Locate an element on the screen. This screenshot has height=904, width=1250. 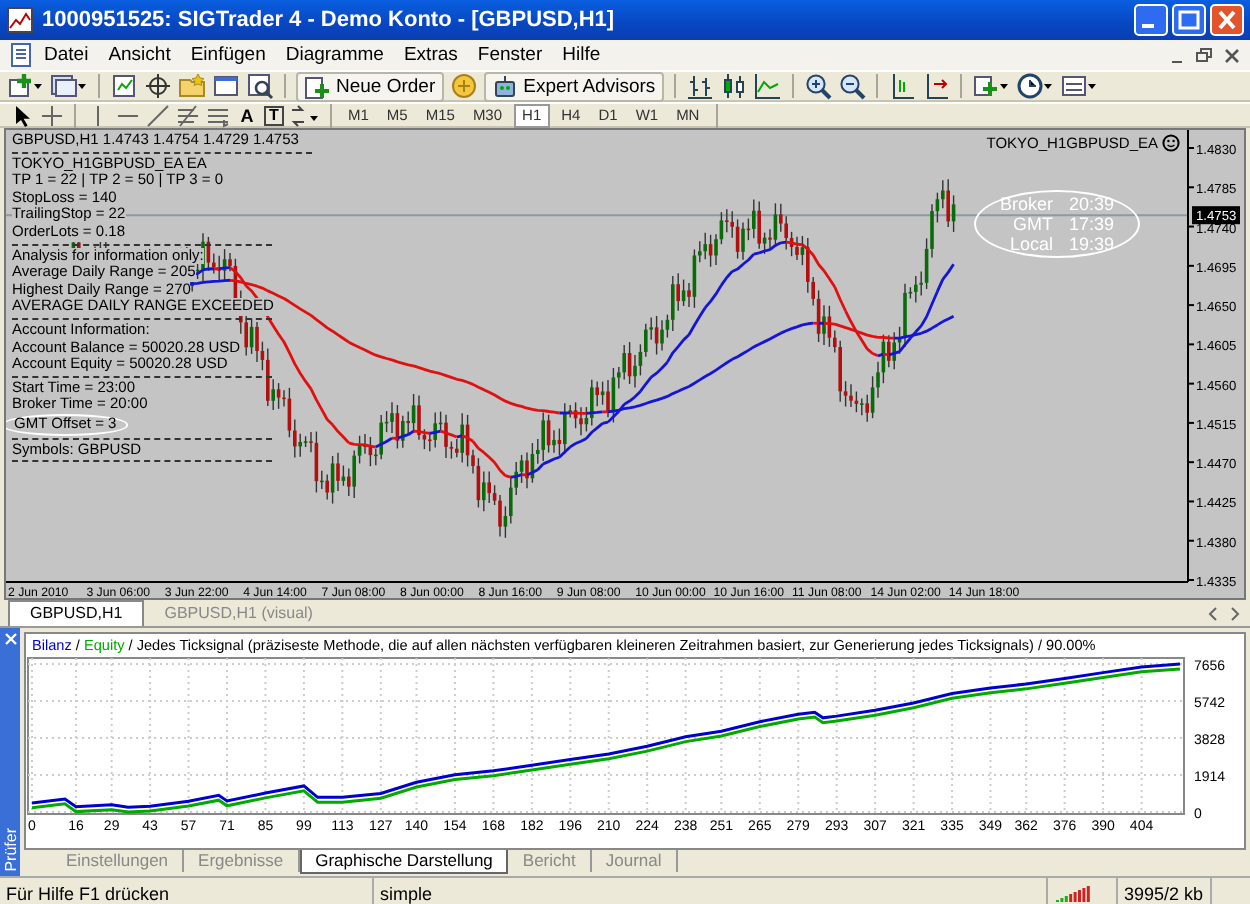
clock-time: 19:39 is located at coordinates (1092, 244).